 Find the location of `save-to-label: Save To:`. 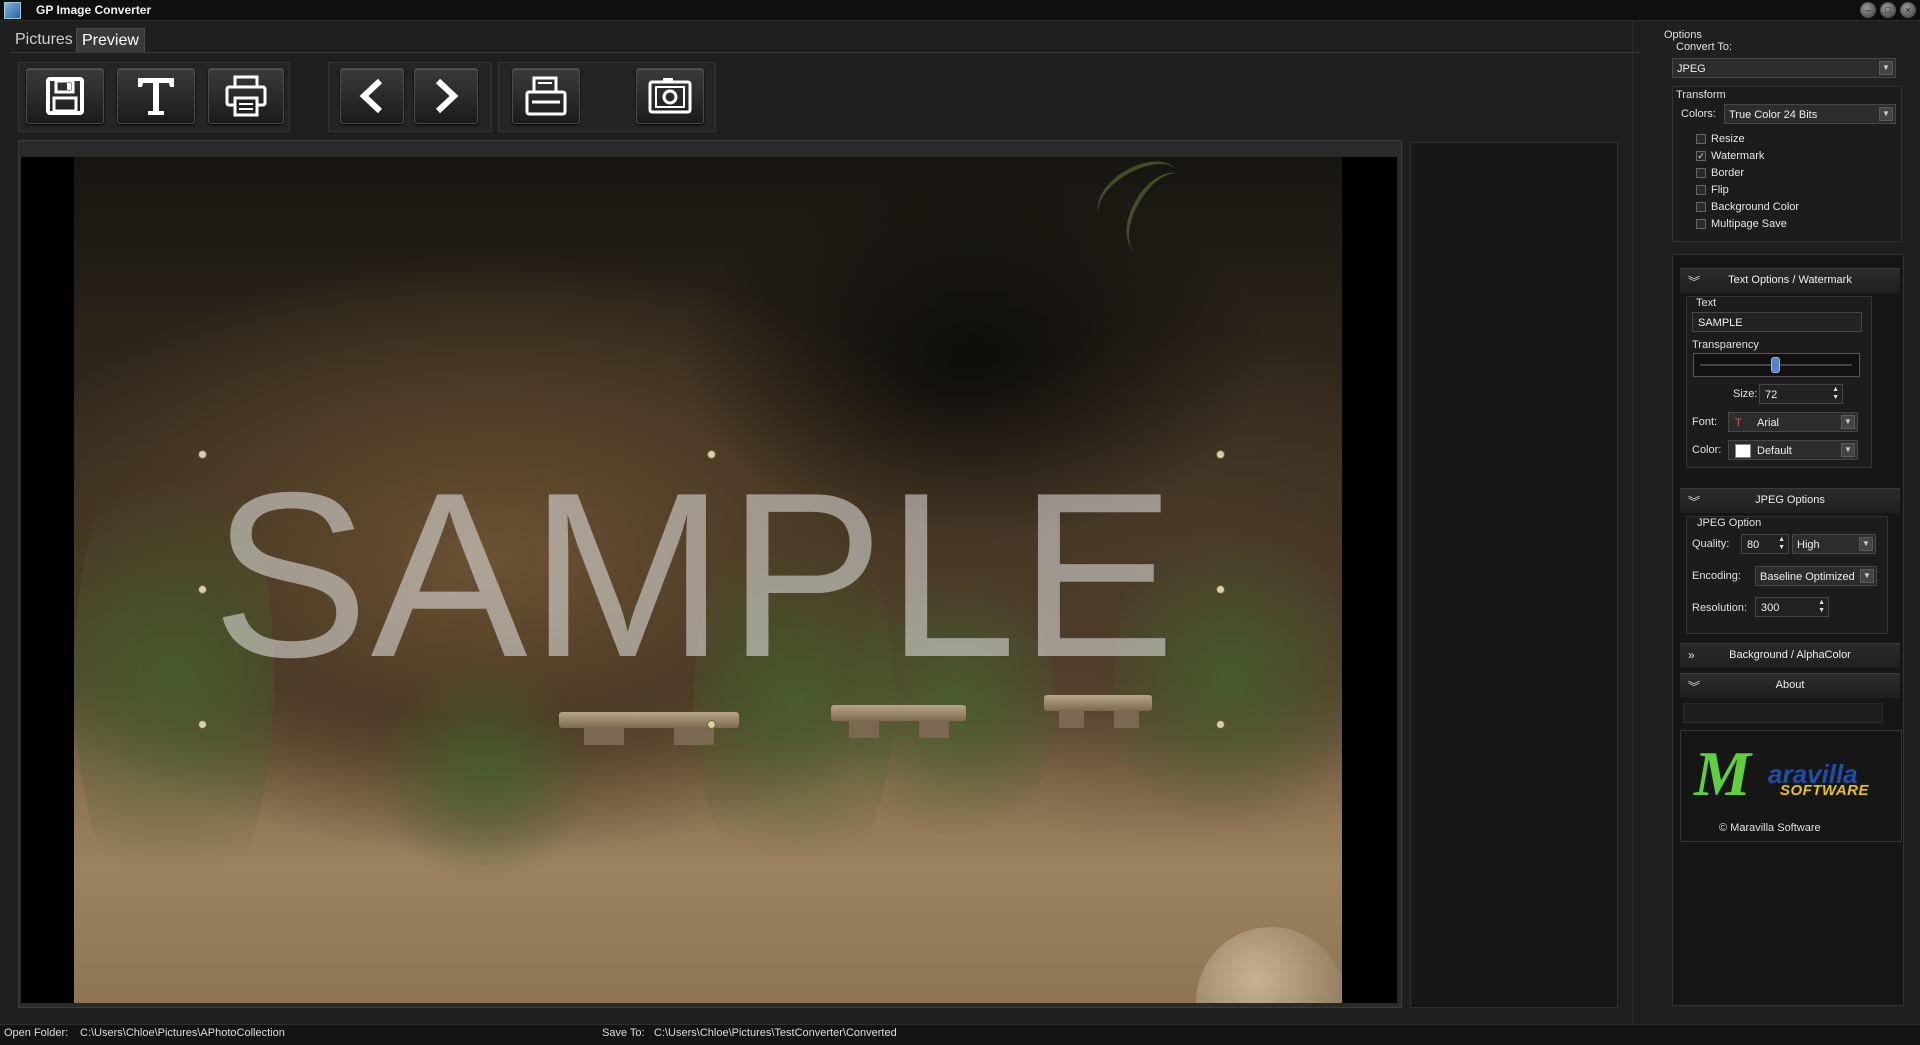

save-to-label: Save To: is located at coordinates (623, 1033).